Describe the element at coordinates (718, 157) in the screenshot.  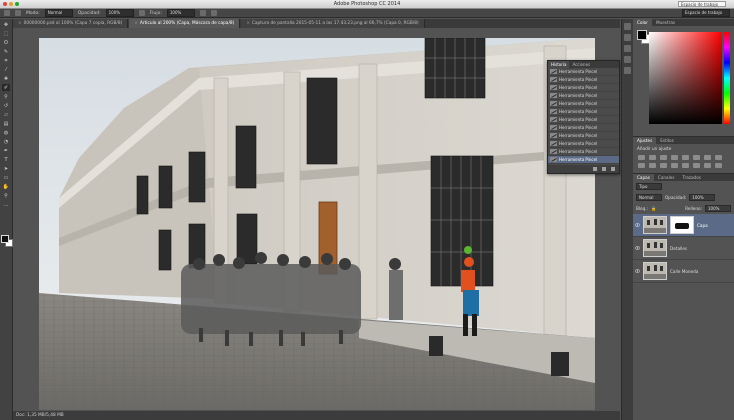
I see `black-white-icon` at that location.